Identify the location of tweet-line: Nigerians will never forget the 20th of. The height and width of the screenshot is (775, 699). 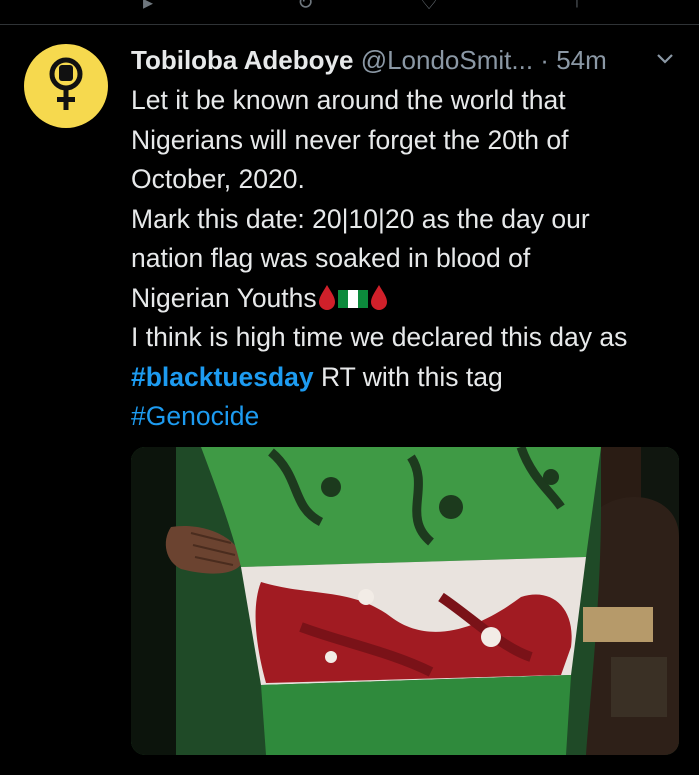
(350, 139).